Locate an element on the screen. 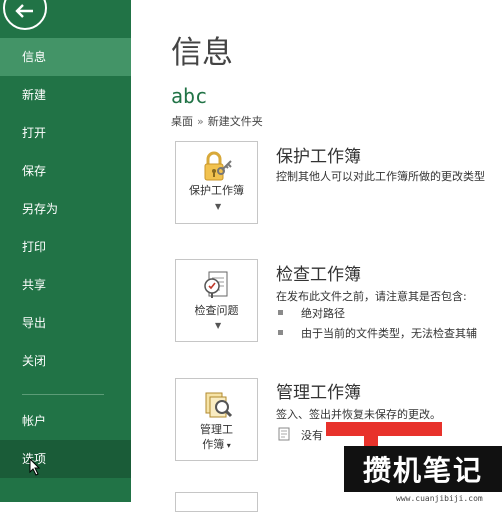 Image resolution: width=503 pixels, height=512 pixels. mouse-cursor-icon is located at coordinates (35, 467).